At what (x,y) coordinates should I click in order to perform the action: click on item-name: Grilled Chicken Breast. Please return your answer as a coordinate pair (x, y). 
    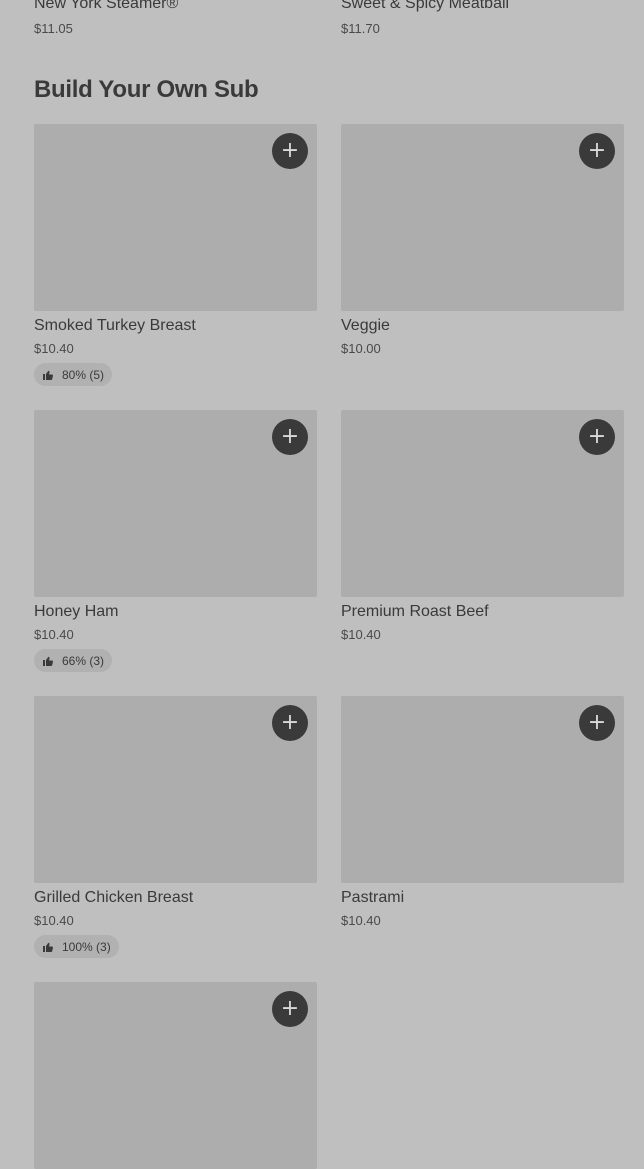
    Looking at the image, I should click on (114, 897).